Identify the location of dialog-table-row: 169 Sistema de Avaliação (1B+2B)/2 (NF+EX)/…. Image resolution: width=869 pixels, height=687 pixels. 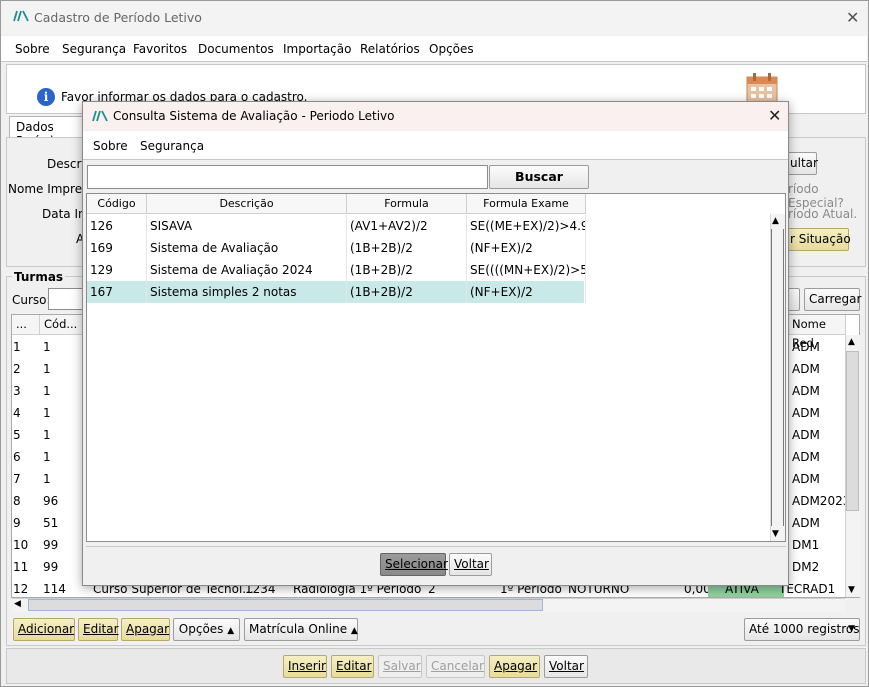
(336, 248).